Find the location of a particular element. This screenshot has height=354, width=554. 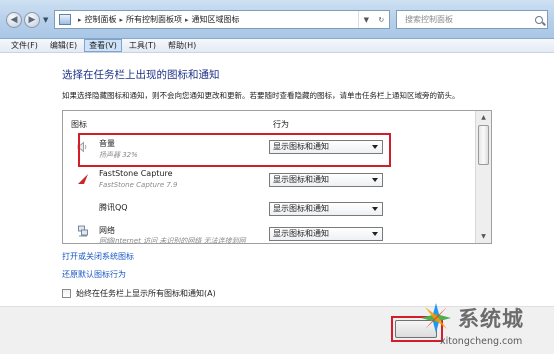

network-icon is located at coordinates (83, 231).